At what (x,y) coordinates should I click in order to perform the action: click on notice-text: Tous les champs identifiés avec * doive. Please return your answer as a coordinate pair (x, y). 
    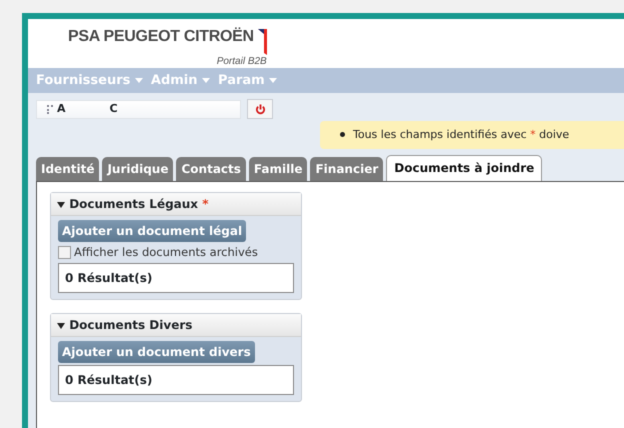
    Looking at the image, I should click on (455, 135).